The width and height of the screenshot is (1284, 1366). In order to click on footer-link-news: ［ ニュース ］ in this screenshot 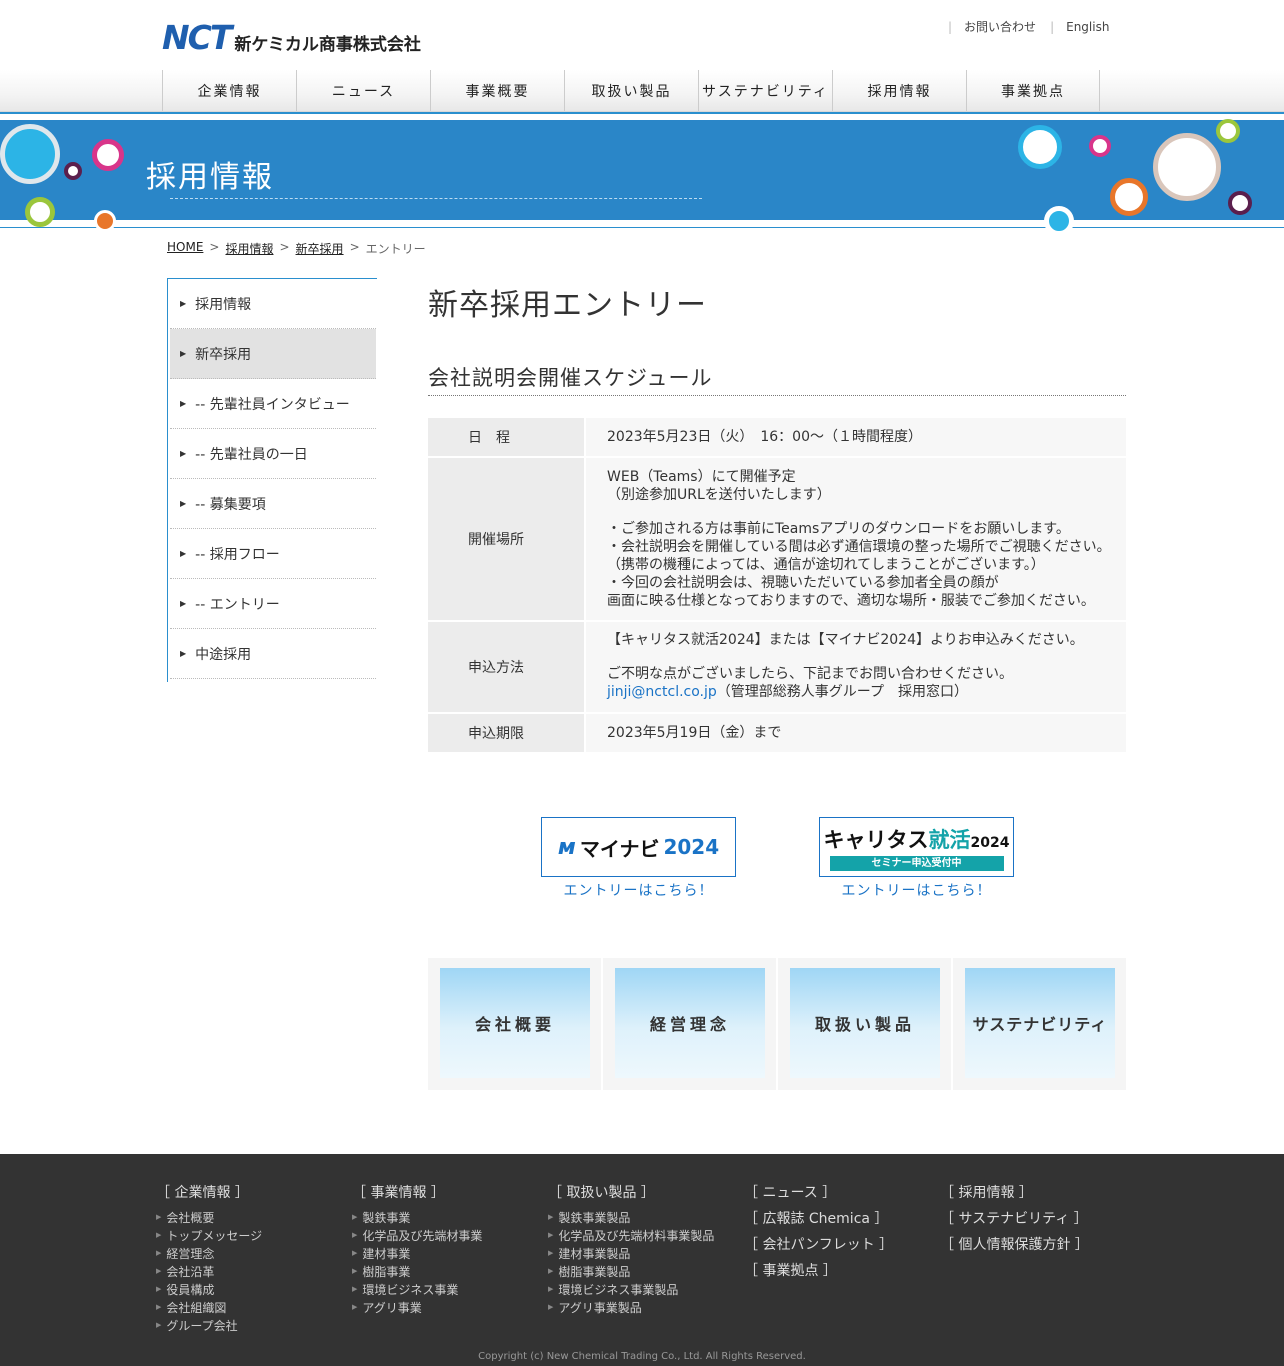, I will do `click(818, 1195)`.